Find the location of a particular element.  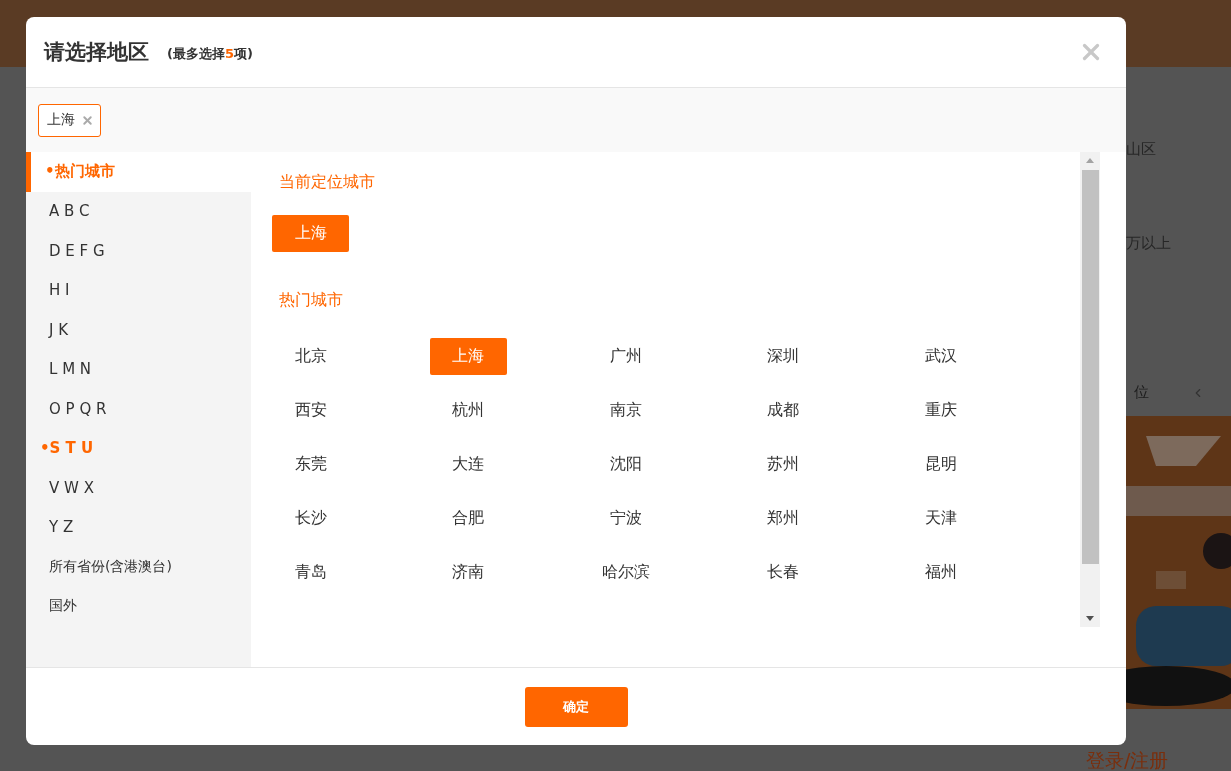

remove-icon is located at coordinates (87, 120).